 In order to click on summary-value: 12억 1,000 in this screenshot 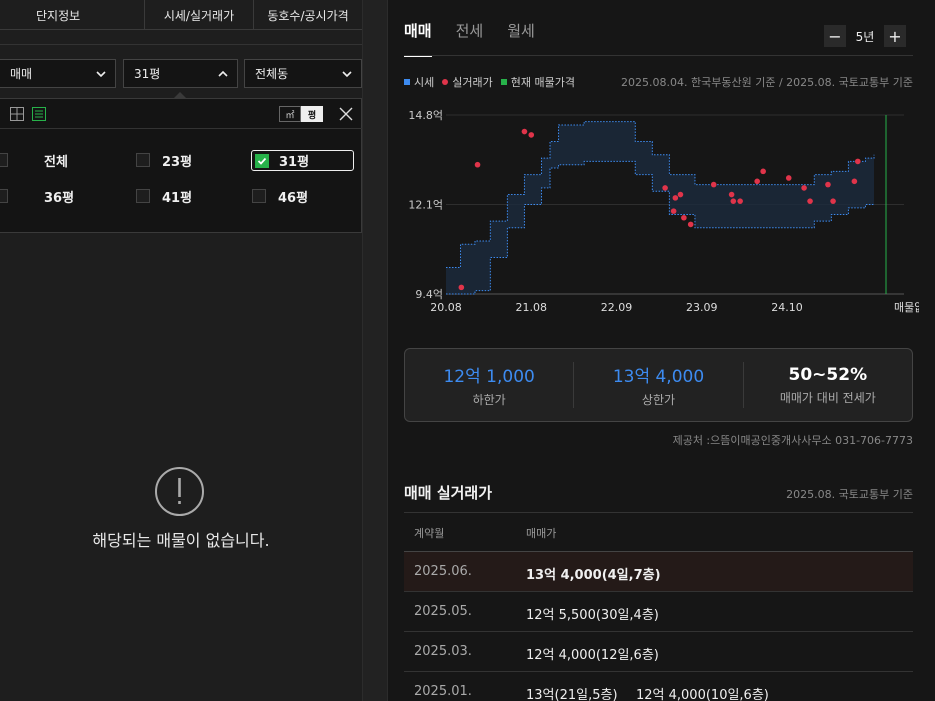, I will do `click(489, 377)`.